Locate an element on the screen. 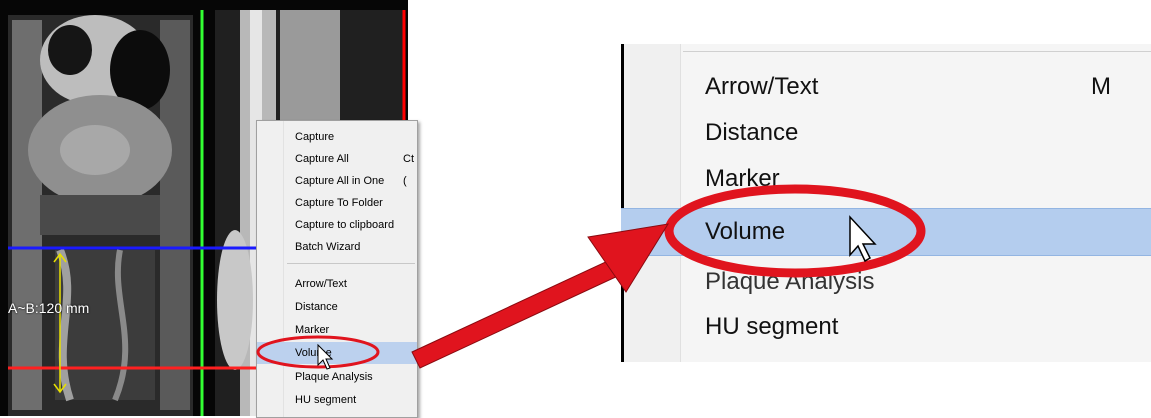 The height and width of the screenshot is (418, 1151). highlight-ellipse-large is located at coordinates (795, 231).